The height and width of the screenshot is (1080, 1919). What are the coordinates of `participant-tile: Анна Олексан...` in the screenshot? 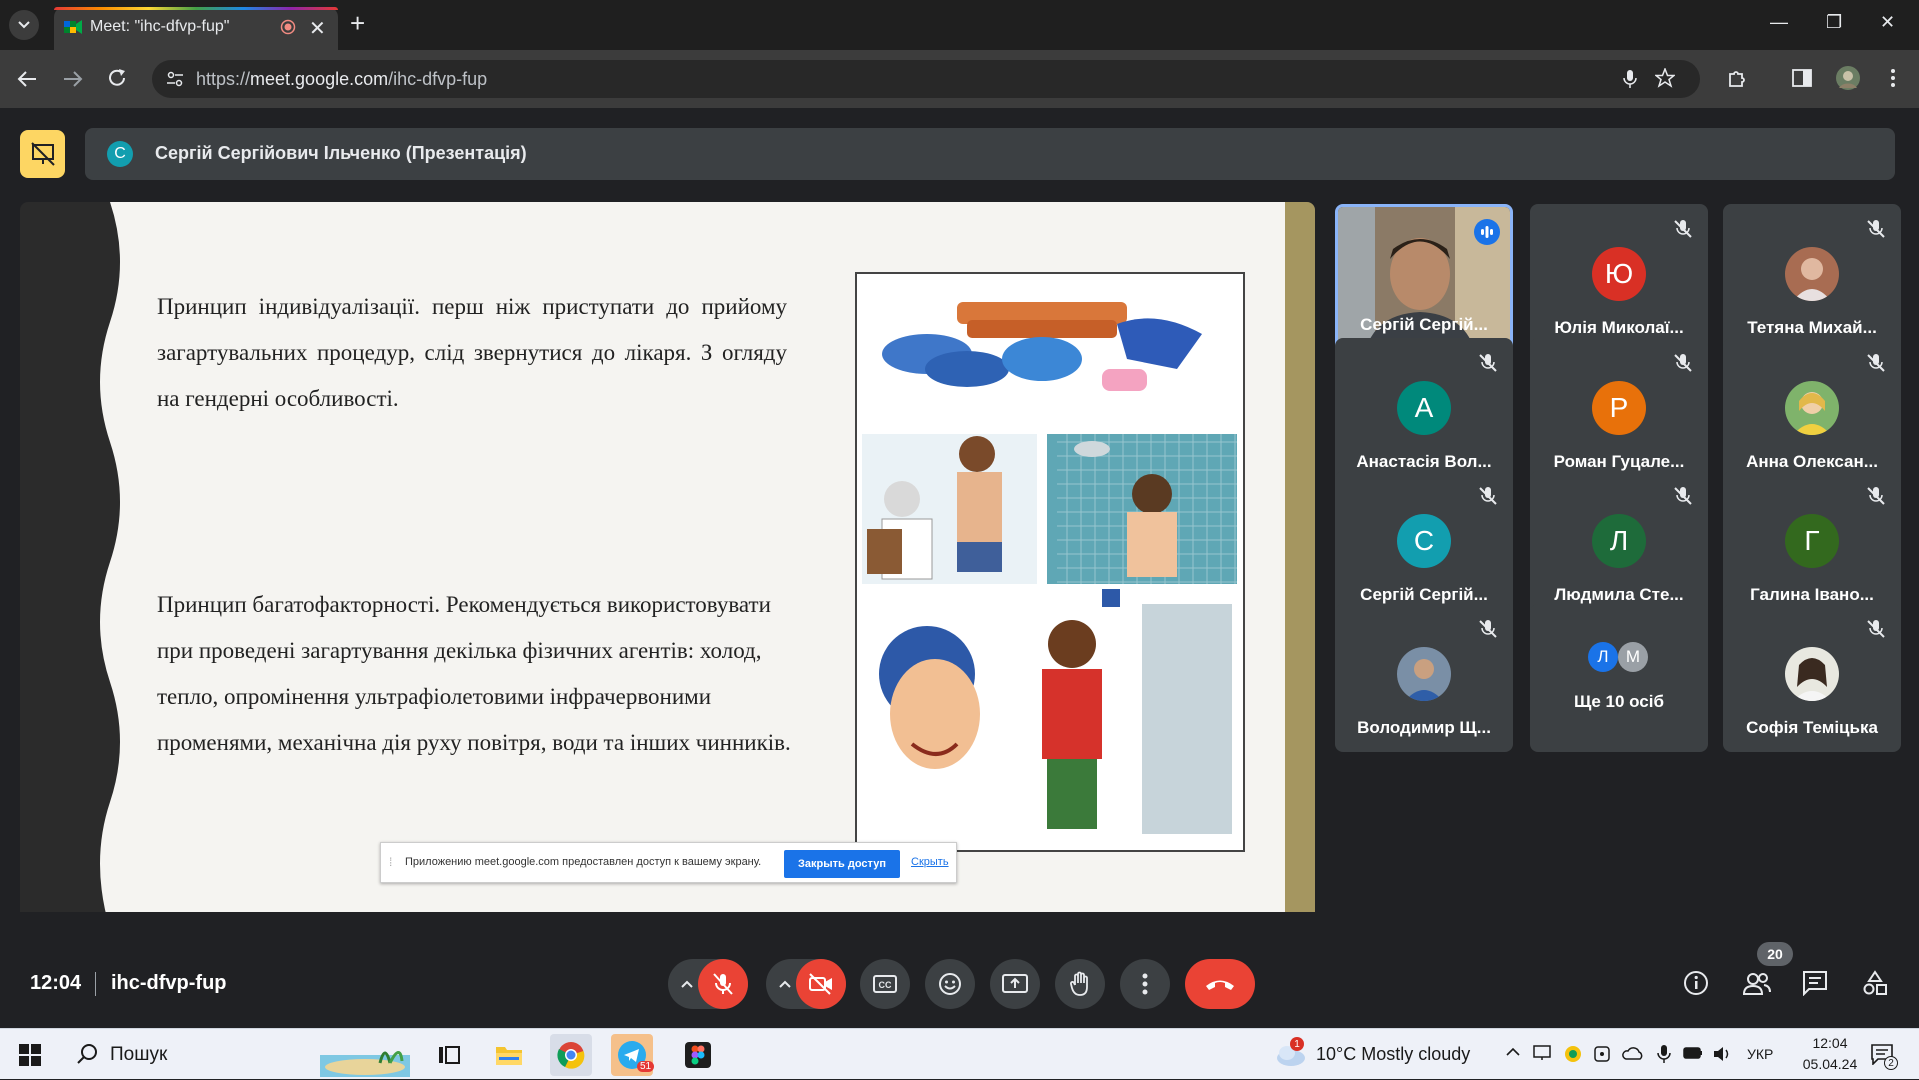 It's located at (1812, 412).